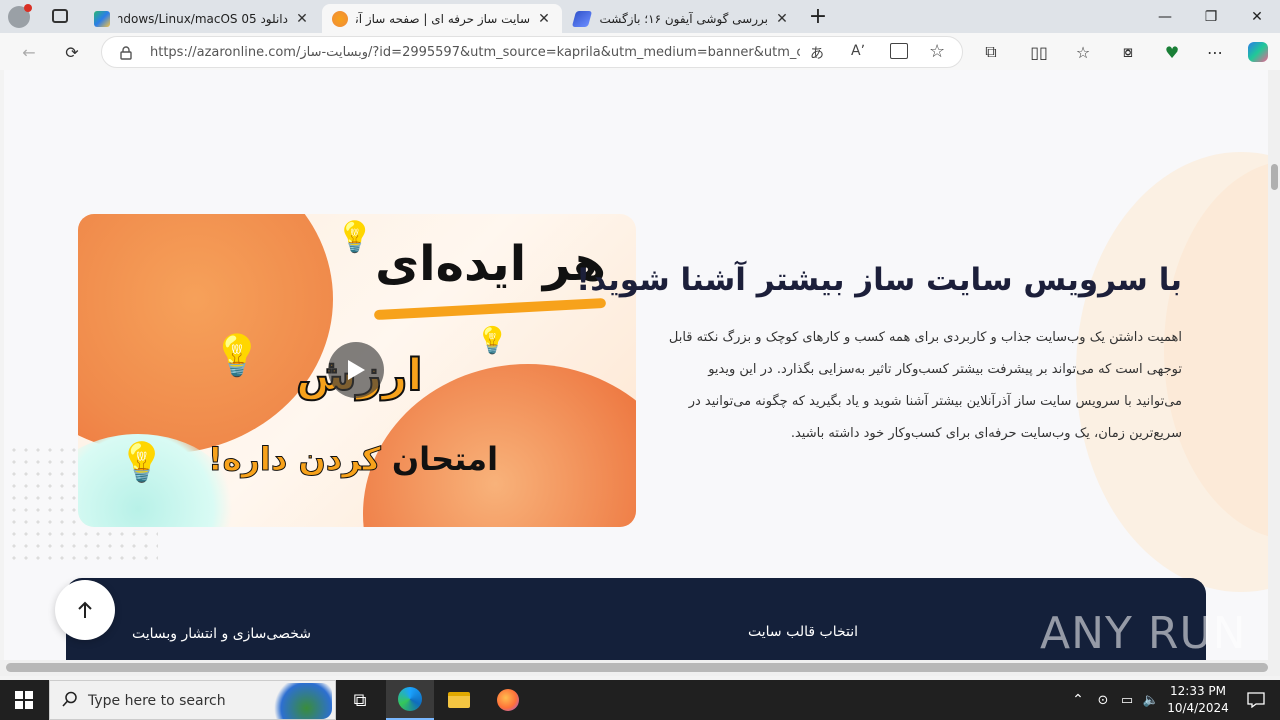  Describe the element at coordinates (899, 51) in the screenshot. I see `immersive-reader-icon` at that location.